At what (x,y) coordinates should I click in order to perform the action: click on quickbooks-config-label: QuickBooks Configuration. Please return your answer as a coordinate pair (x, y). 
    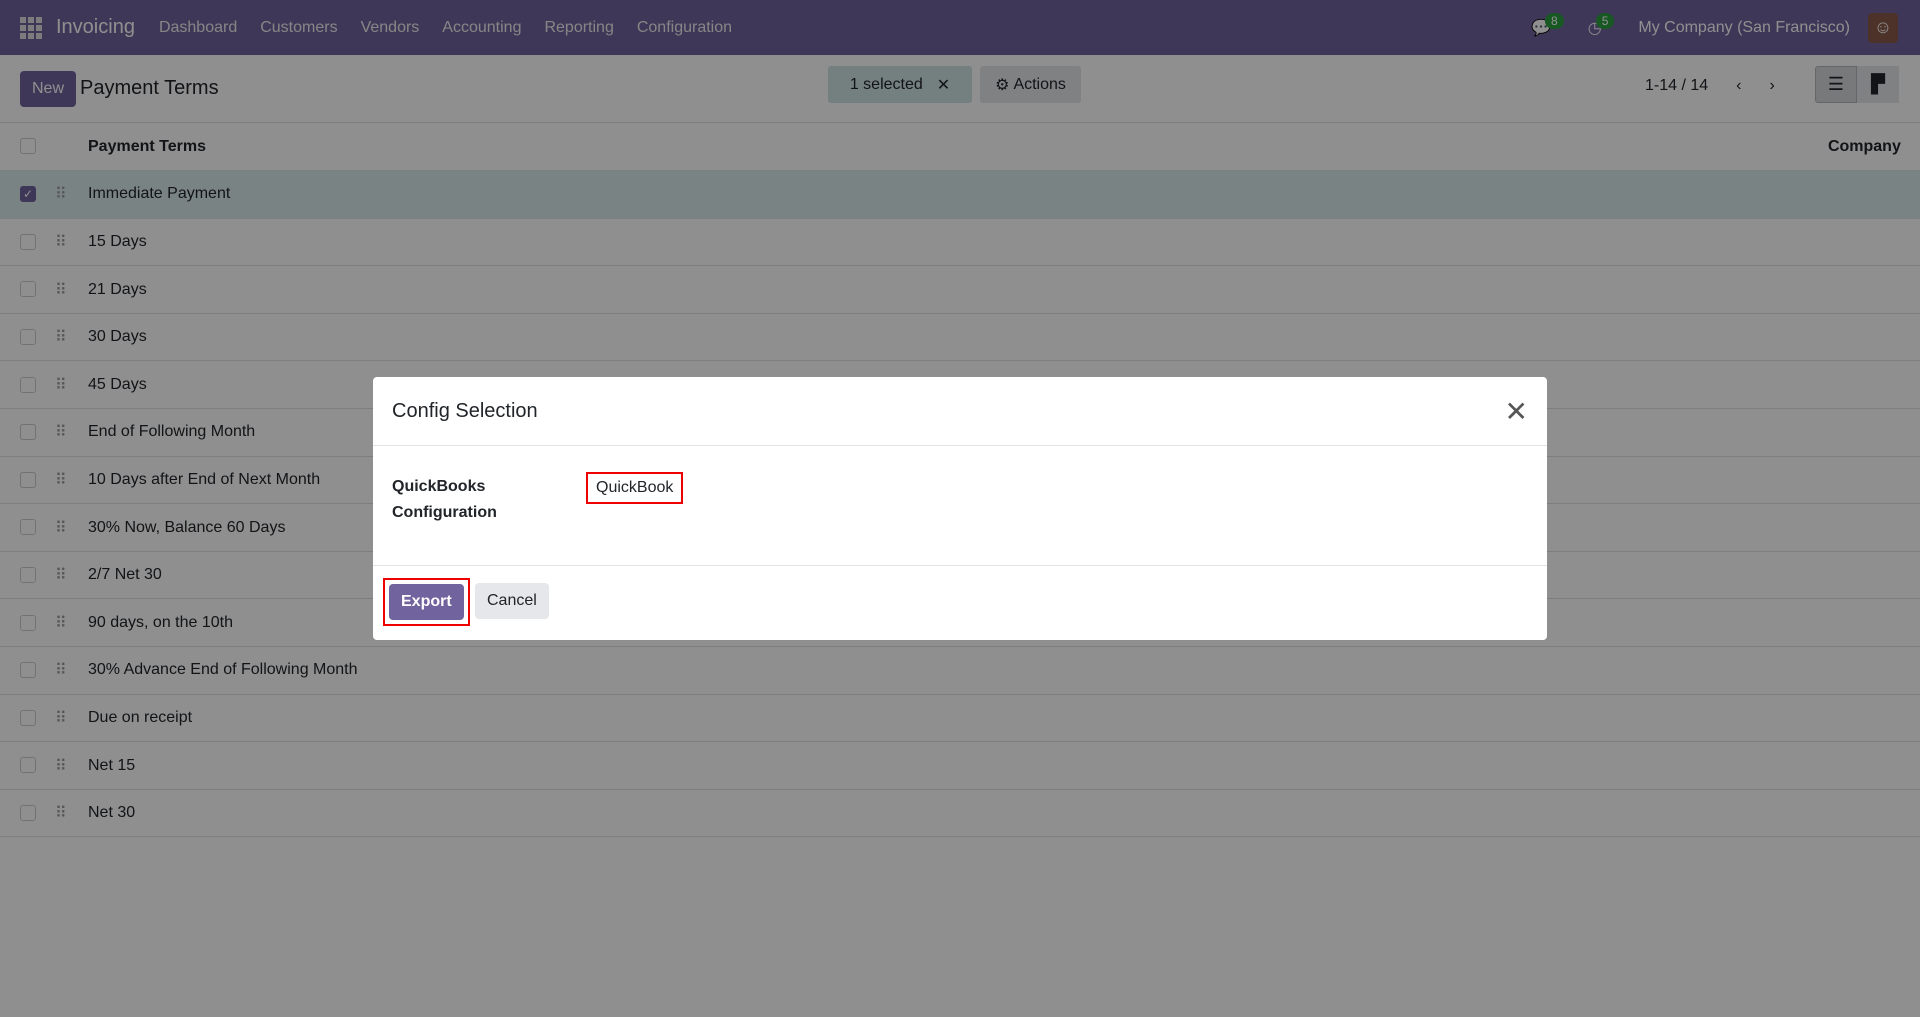
    Looking at the image, I should click on (444, 499).